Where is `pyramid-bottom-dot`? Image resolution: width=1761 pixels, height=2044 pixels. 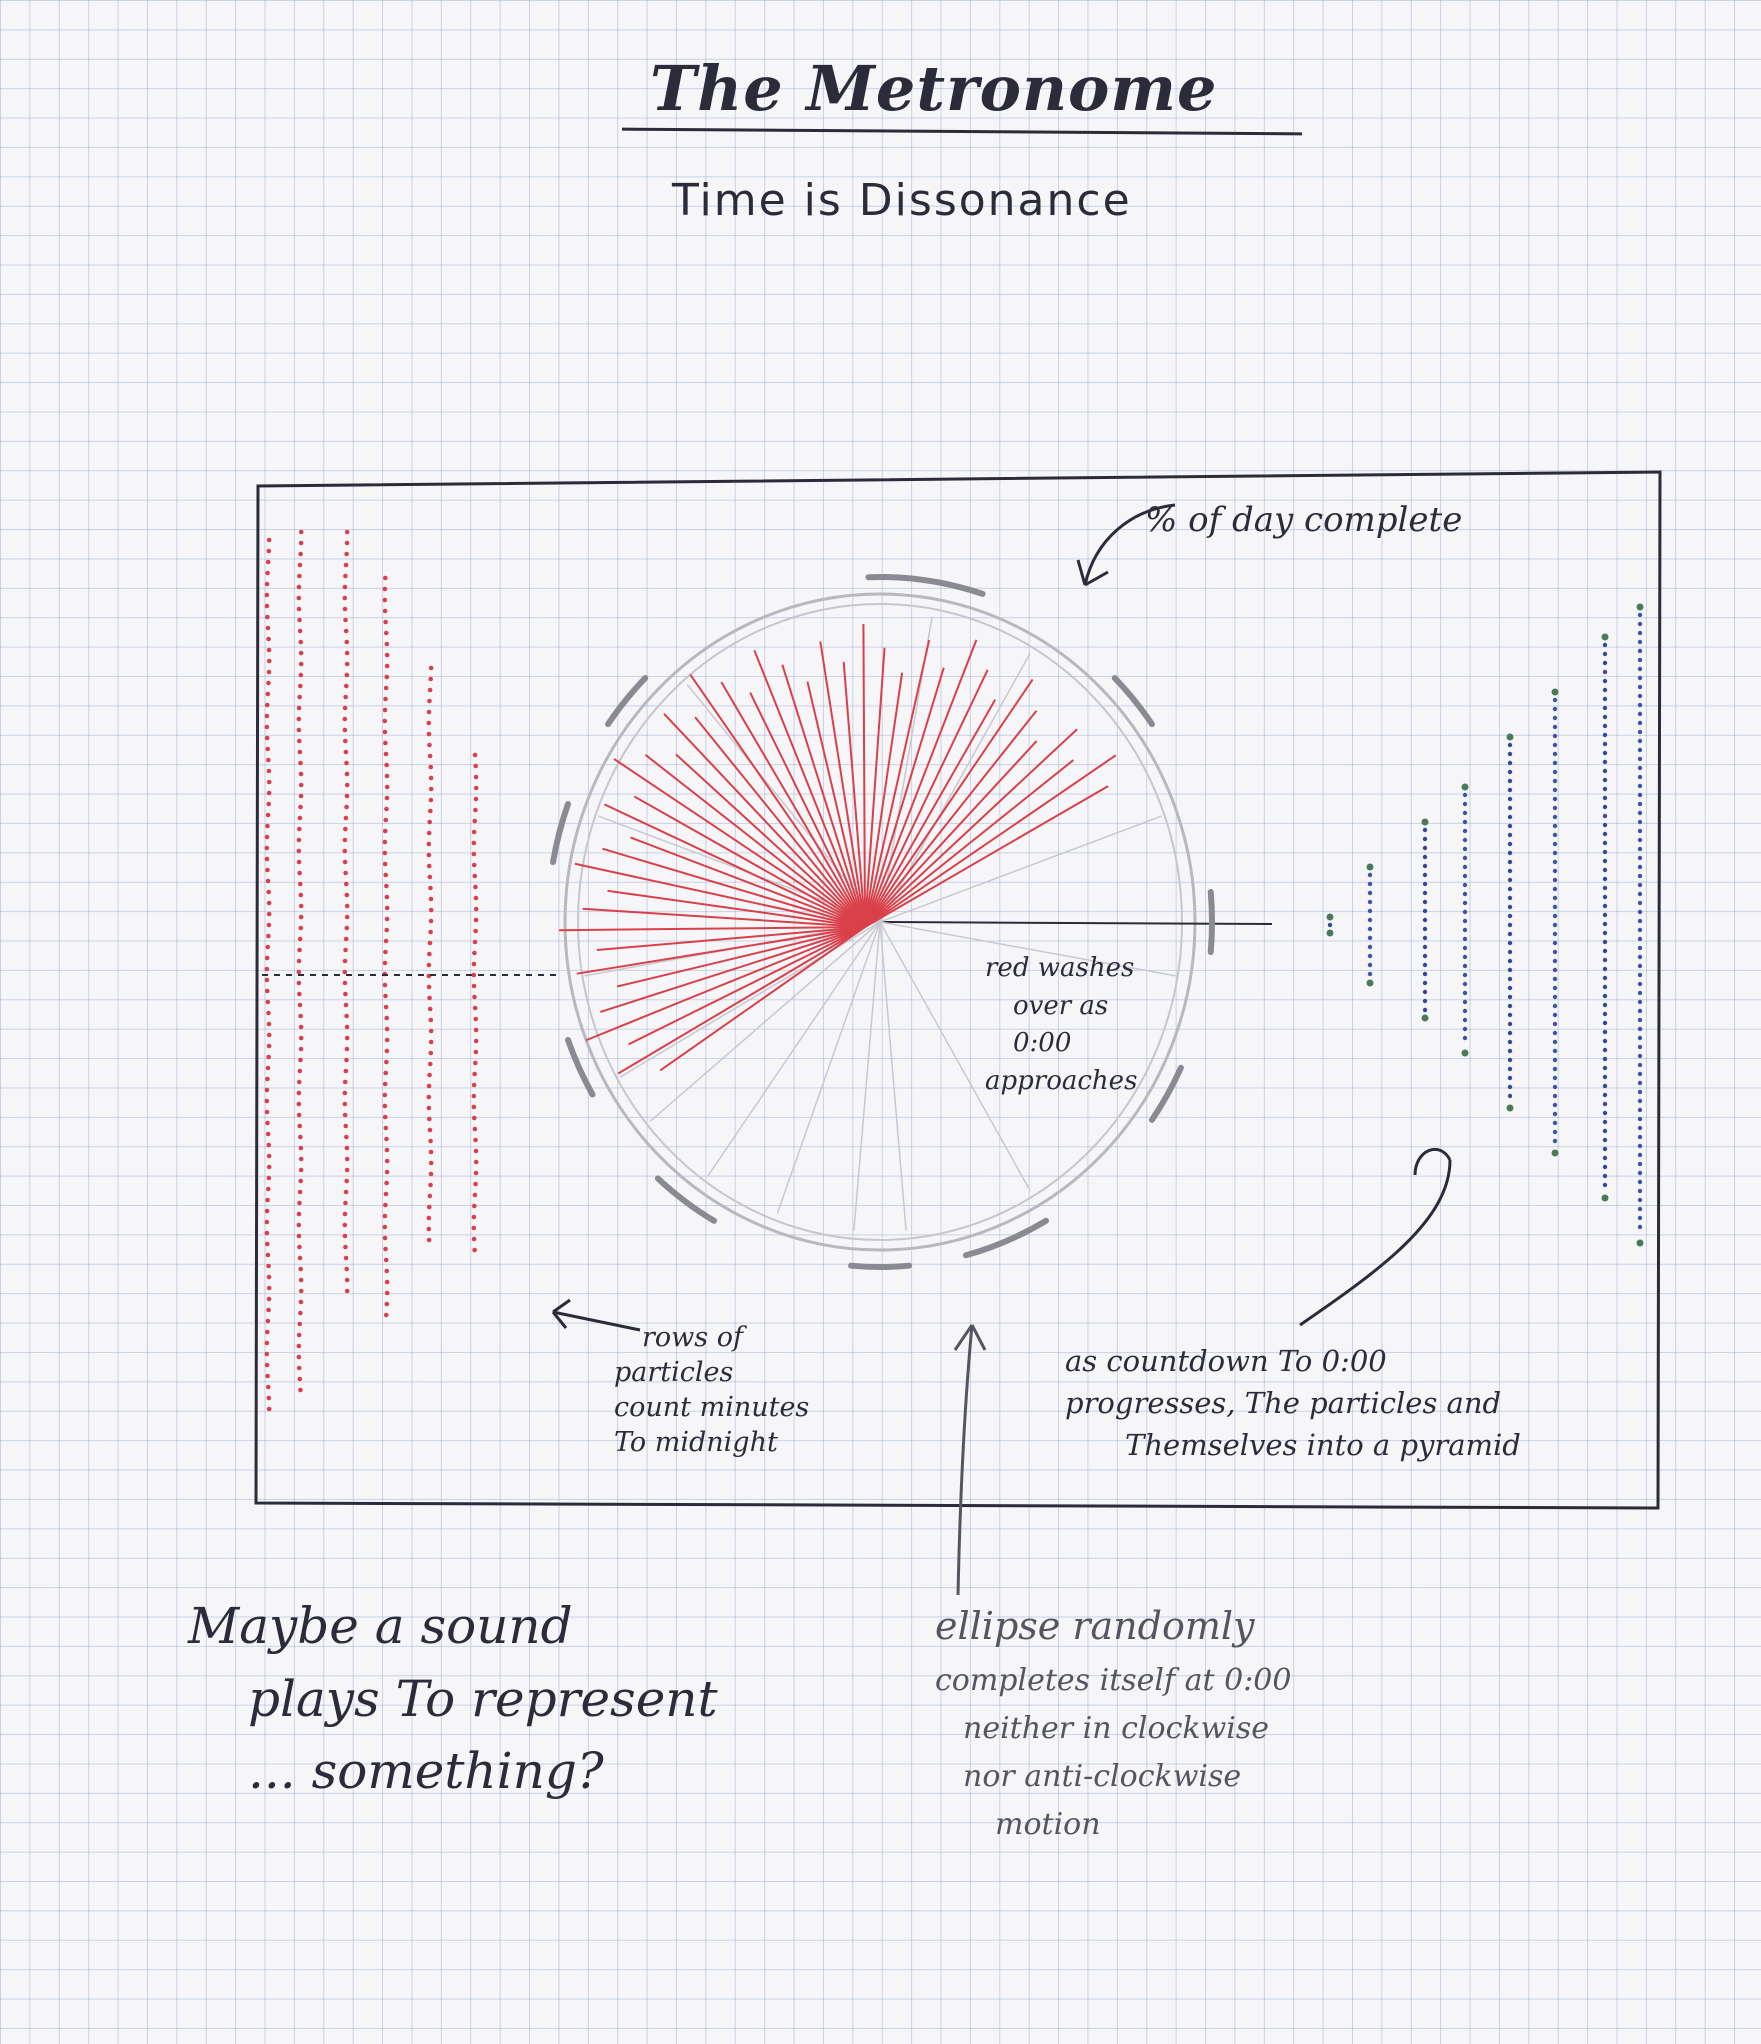
pyramid-bottom-dot is located at coordinates (1425, 1018).